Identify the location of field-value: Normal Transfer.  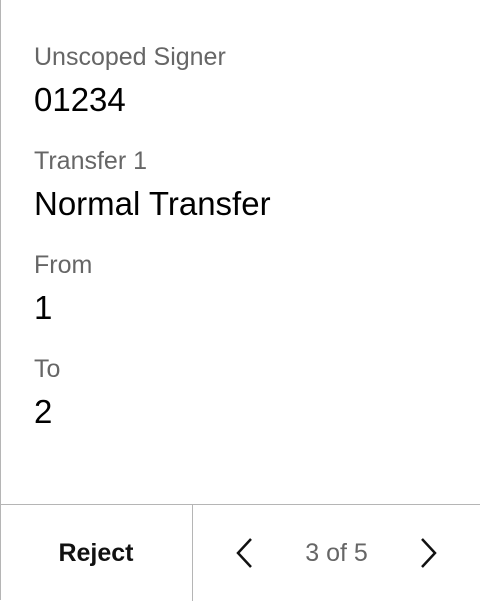
(152, 203).